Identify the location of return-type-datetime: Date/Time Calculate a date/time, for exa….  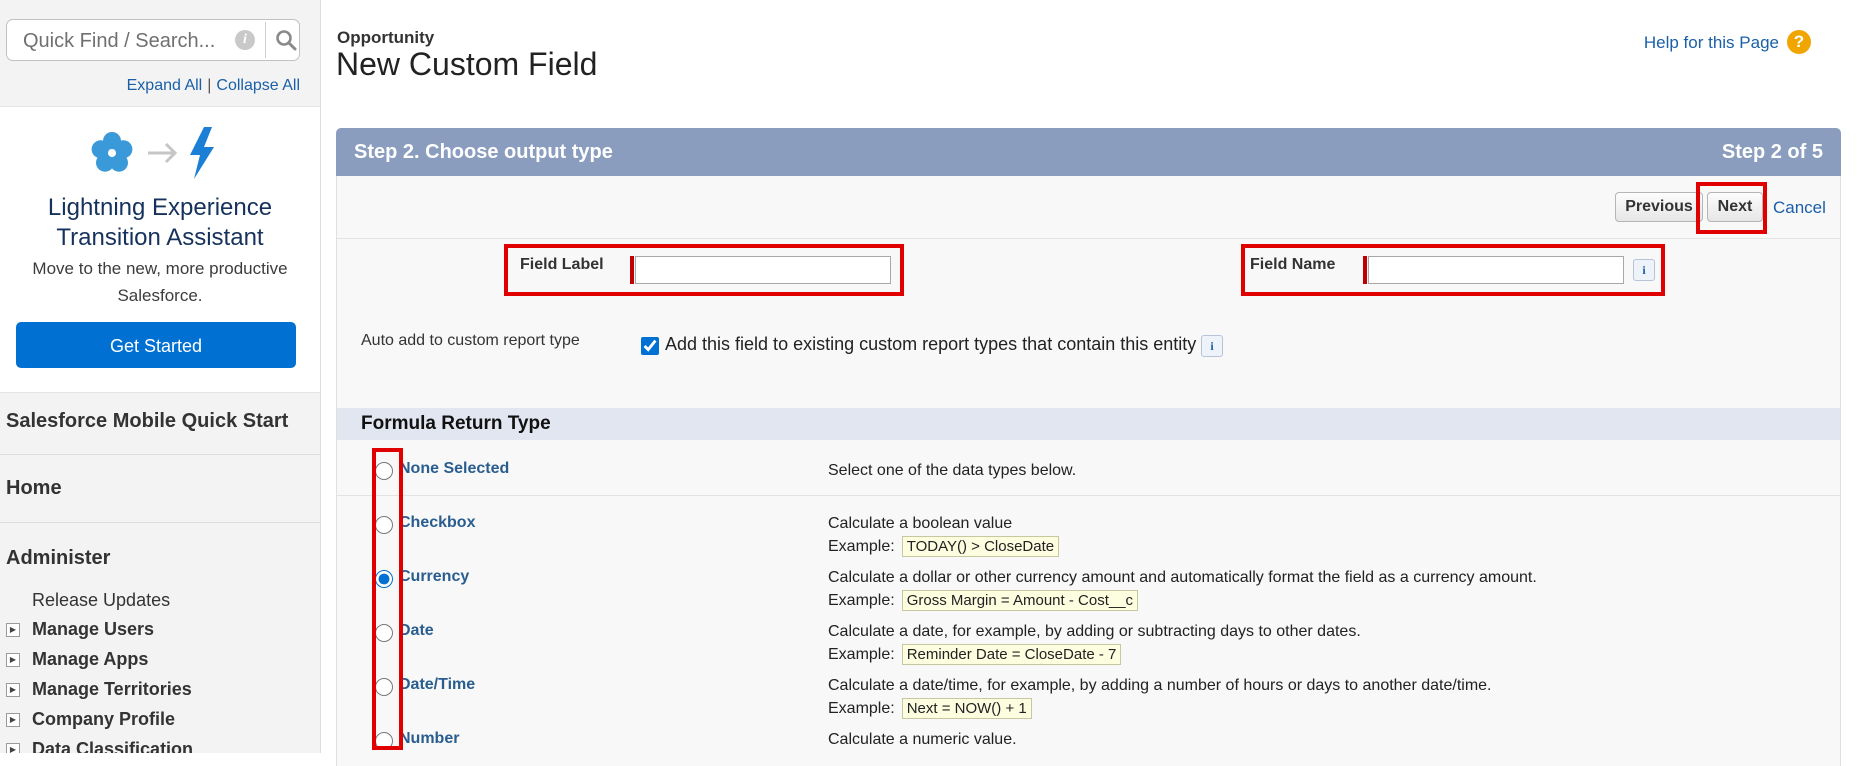
(1088, 688).